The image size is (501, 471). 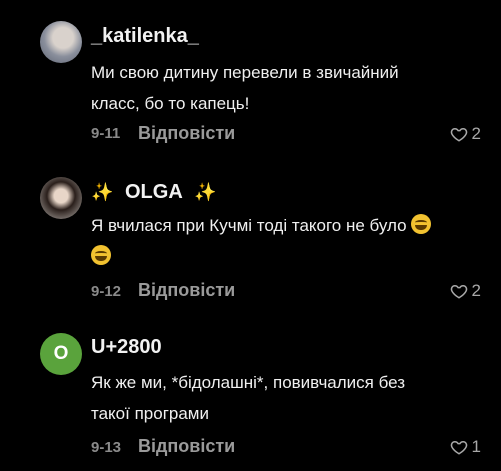 I want to click on like-button: 1, so click(x=465, y=447).